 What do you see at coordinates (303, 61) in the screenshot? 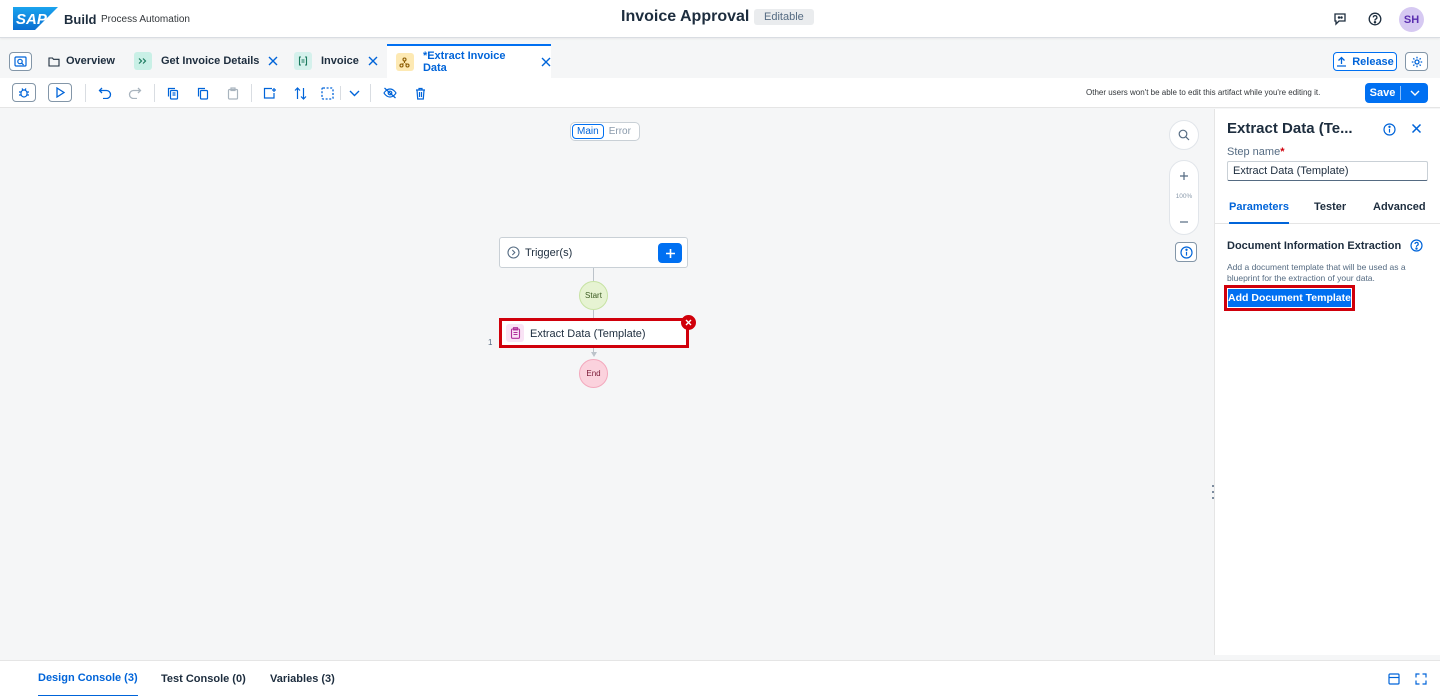
I see `form-icon` at bounding box center [303, 61].